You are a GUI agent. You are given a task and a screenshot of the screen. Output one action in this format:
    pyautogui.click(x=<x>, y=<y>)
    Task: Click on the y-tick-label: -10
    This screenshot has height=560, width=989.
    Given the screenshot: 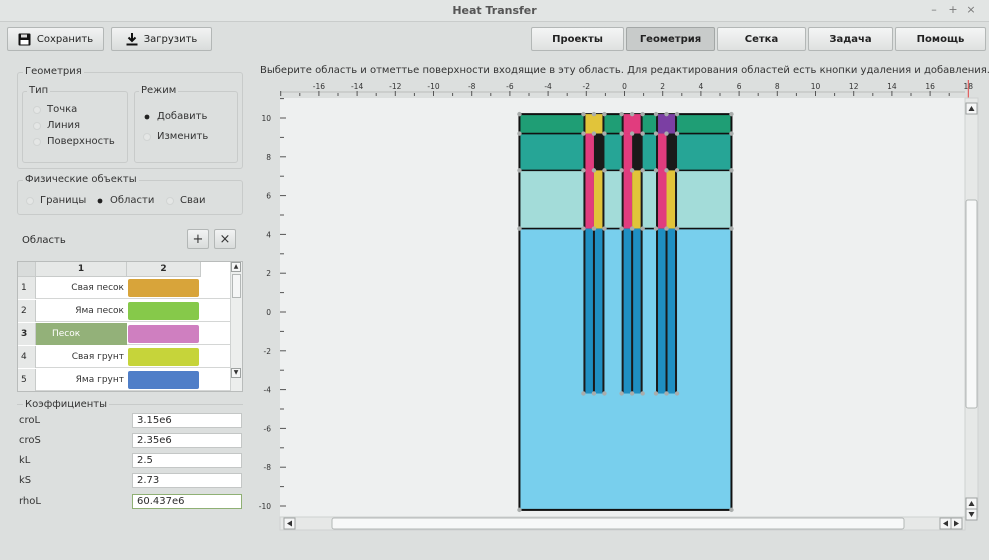 What is the action you would take?
    pyautogui.click(x=265, y=506)
    